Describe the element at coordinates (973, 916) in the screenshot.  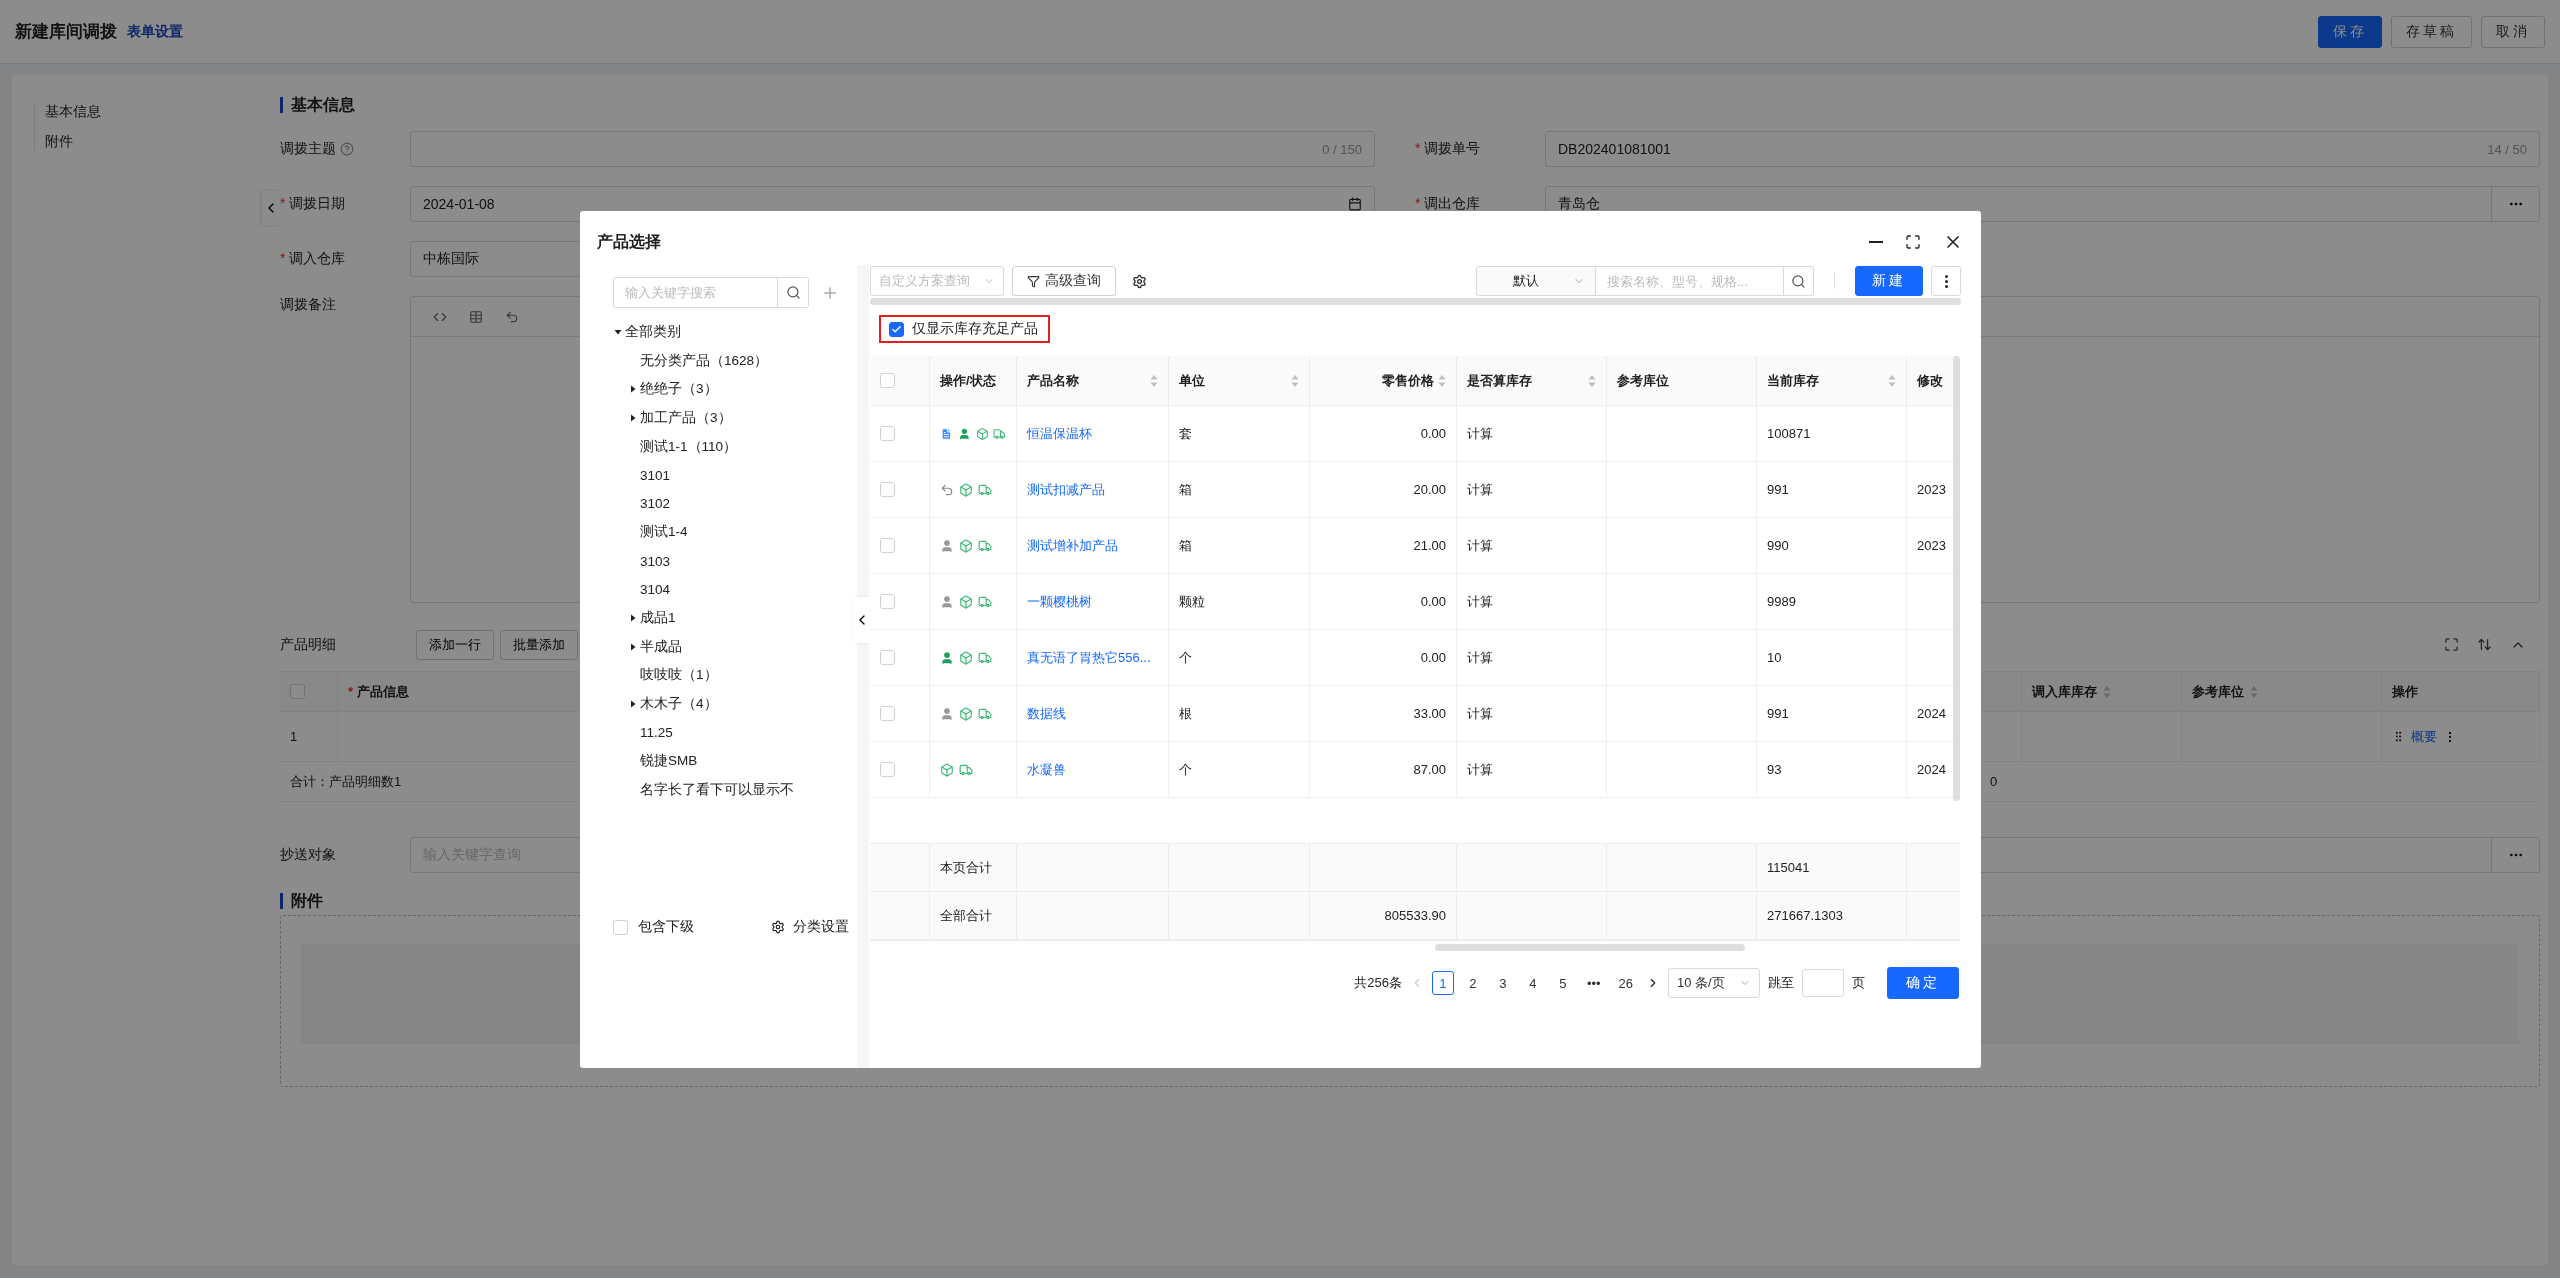
I see `table-cell: 全部合计` at that location.